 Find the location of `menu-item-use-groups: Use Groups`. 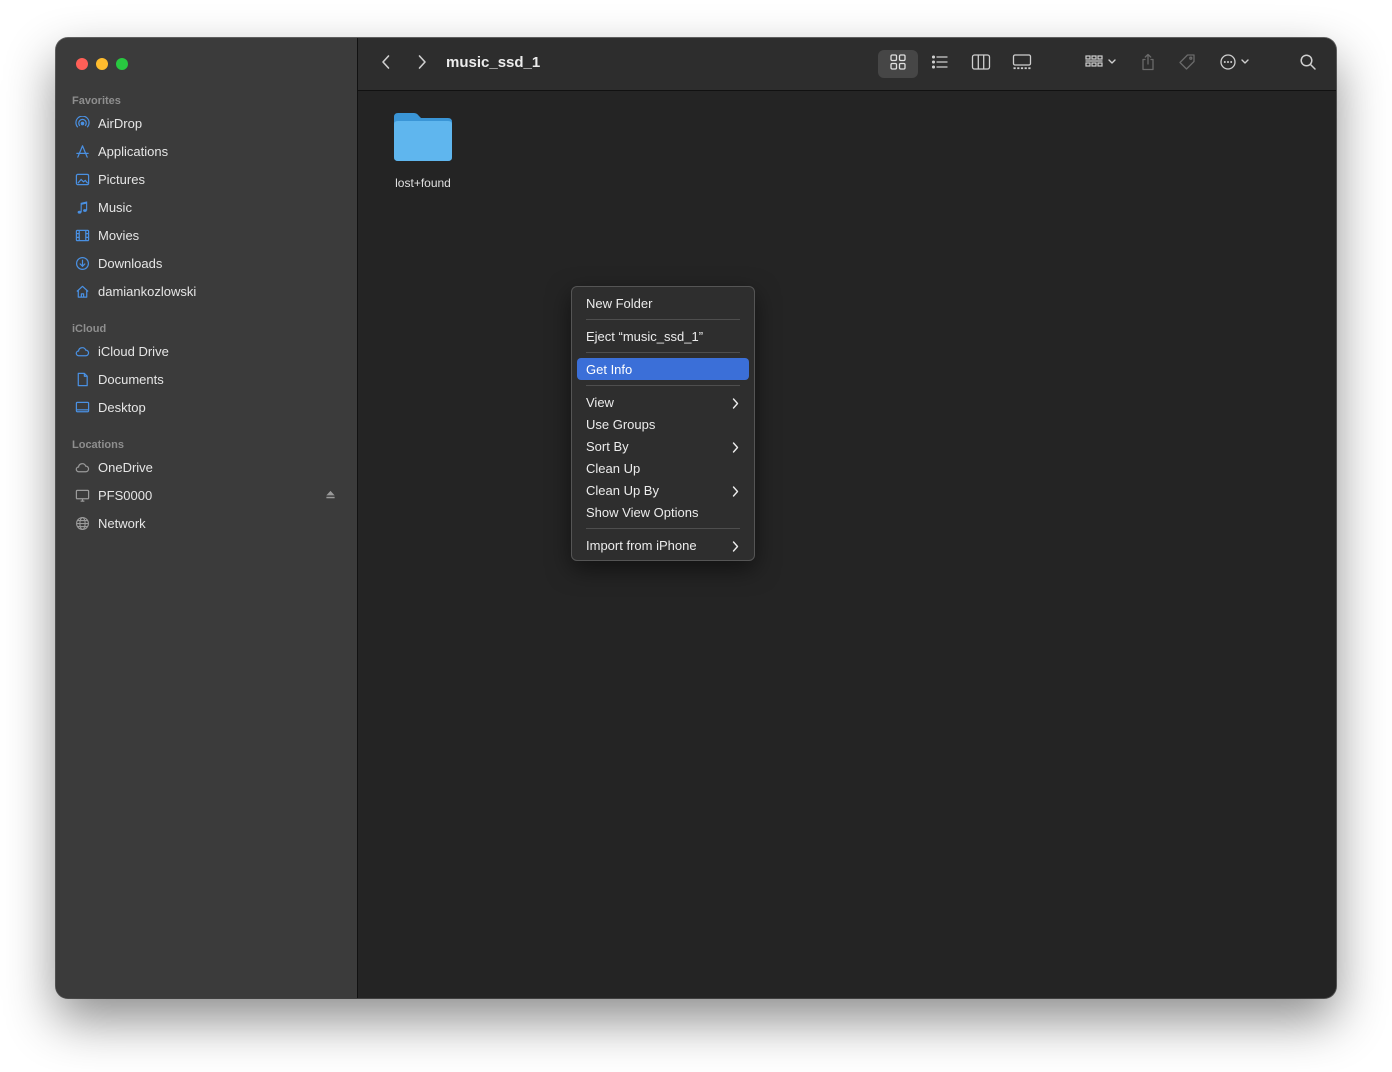

menu-item-use-groups: Use Groups is located at coordinates (663, 424).